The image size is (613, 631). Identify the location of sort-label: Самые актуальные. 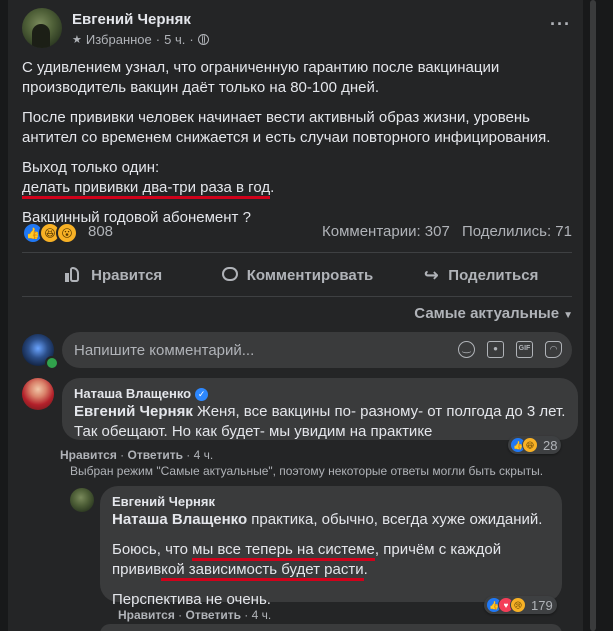
(487, 313).